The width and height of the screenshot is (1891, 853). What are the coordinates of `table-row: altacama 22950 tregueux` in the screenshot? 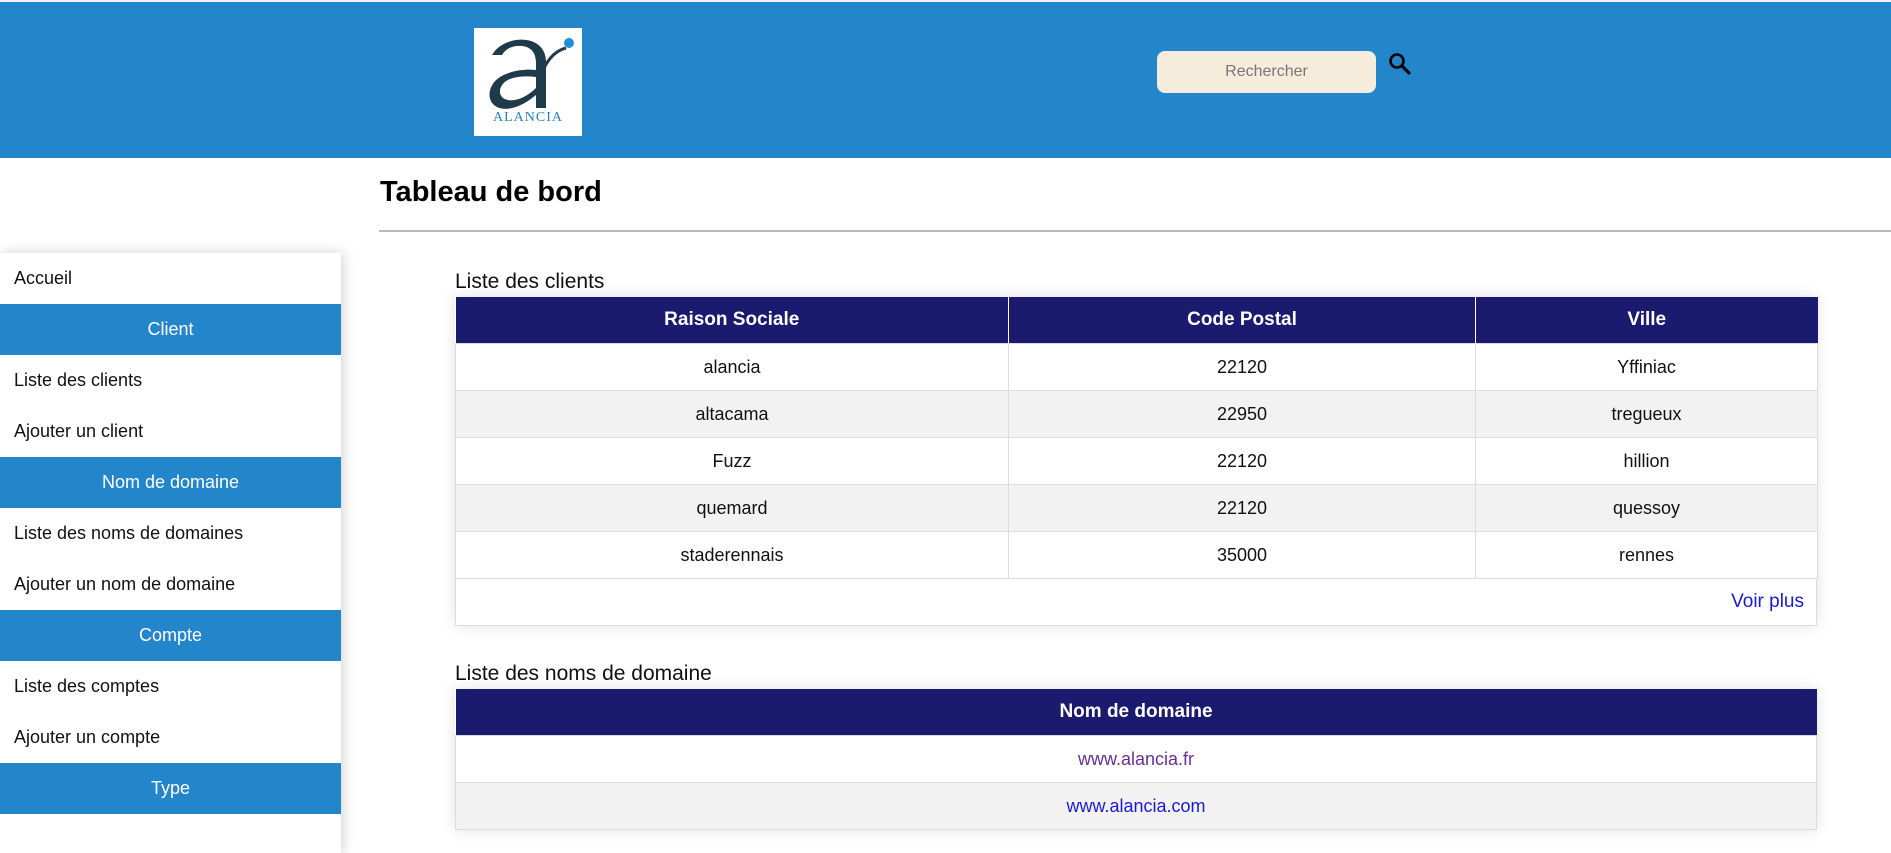 It's located at (1136, 414).